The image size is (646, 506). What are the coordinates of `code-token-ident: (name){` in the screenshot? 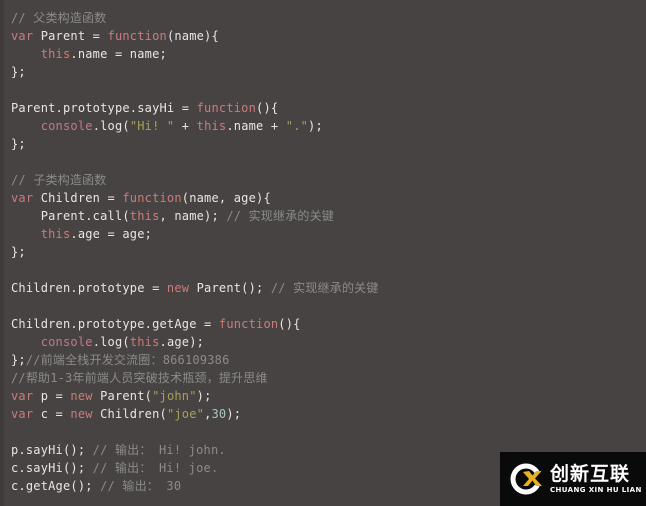 It's located at (192, 36).